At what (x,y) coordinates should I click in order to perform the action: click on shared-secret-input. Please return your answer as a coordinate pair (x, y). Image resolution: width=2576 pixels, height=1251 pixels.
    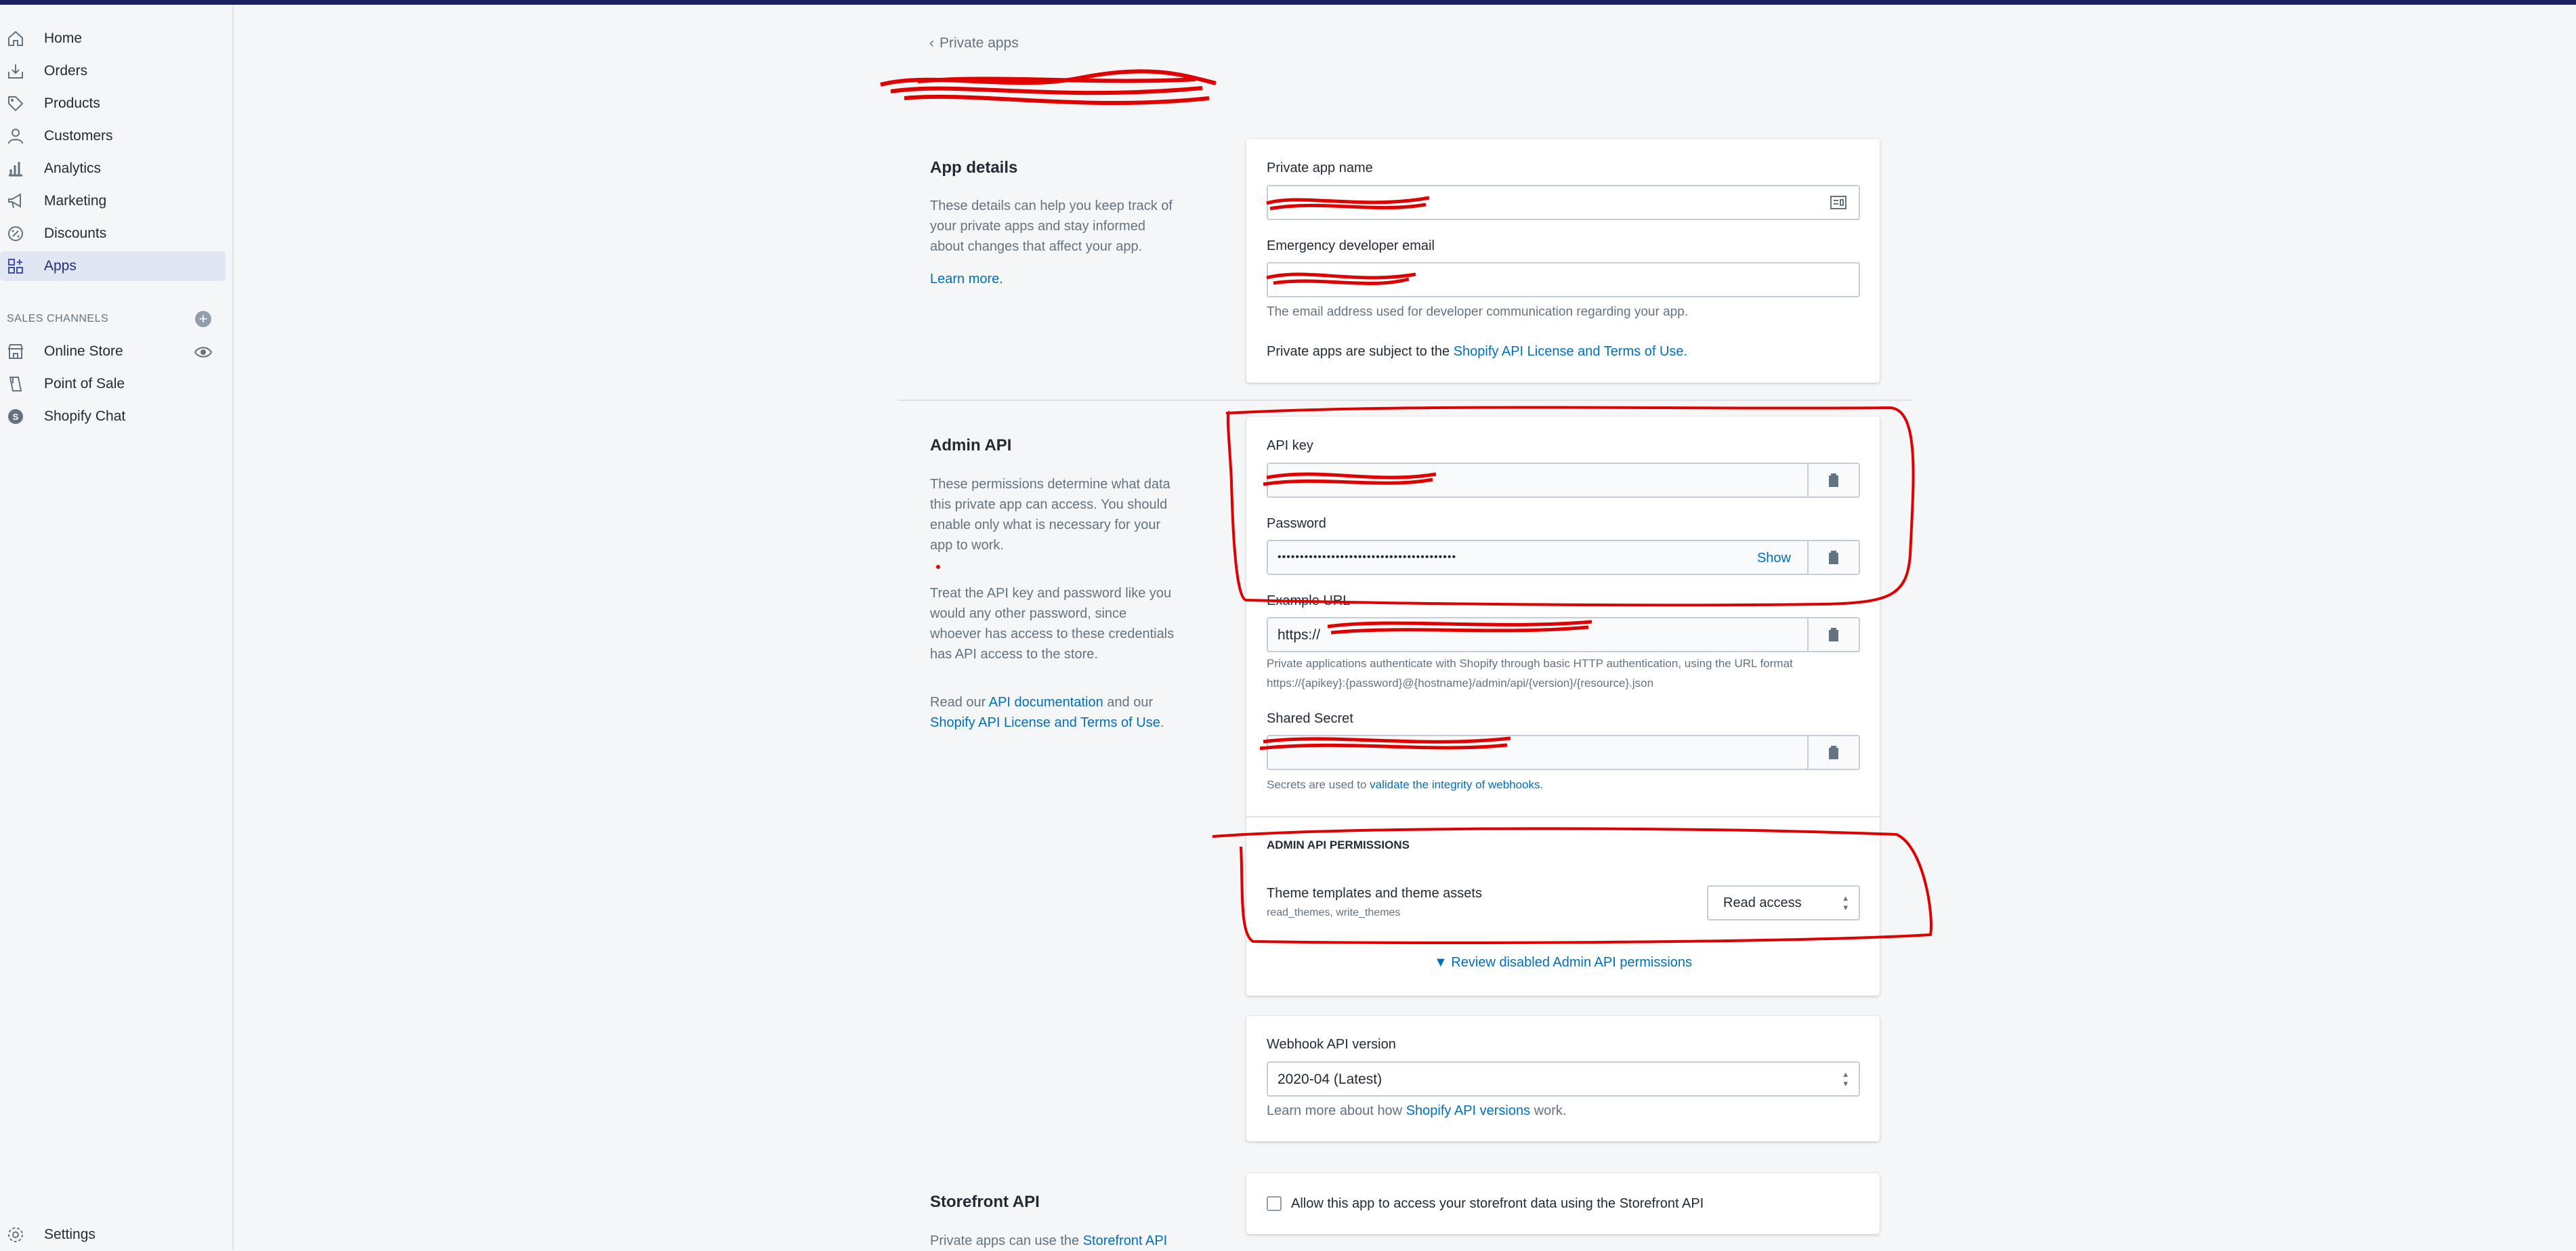
    Looking at the image, I should click on (1563, 752).